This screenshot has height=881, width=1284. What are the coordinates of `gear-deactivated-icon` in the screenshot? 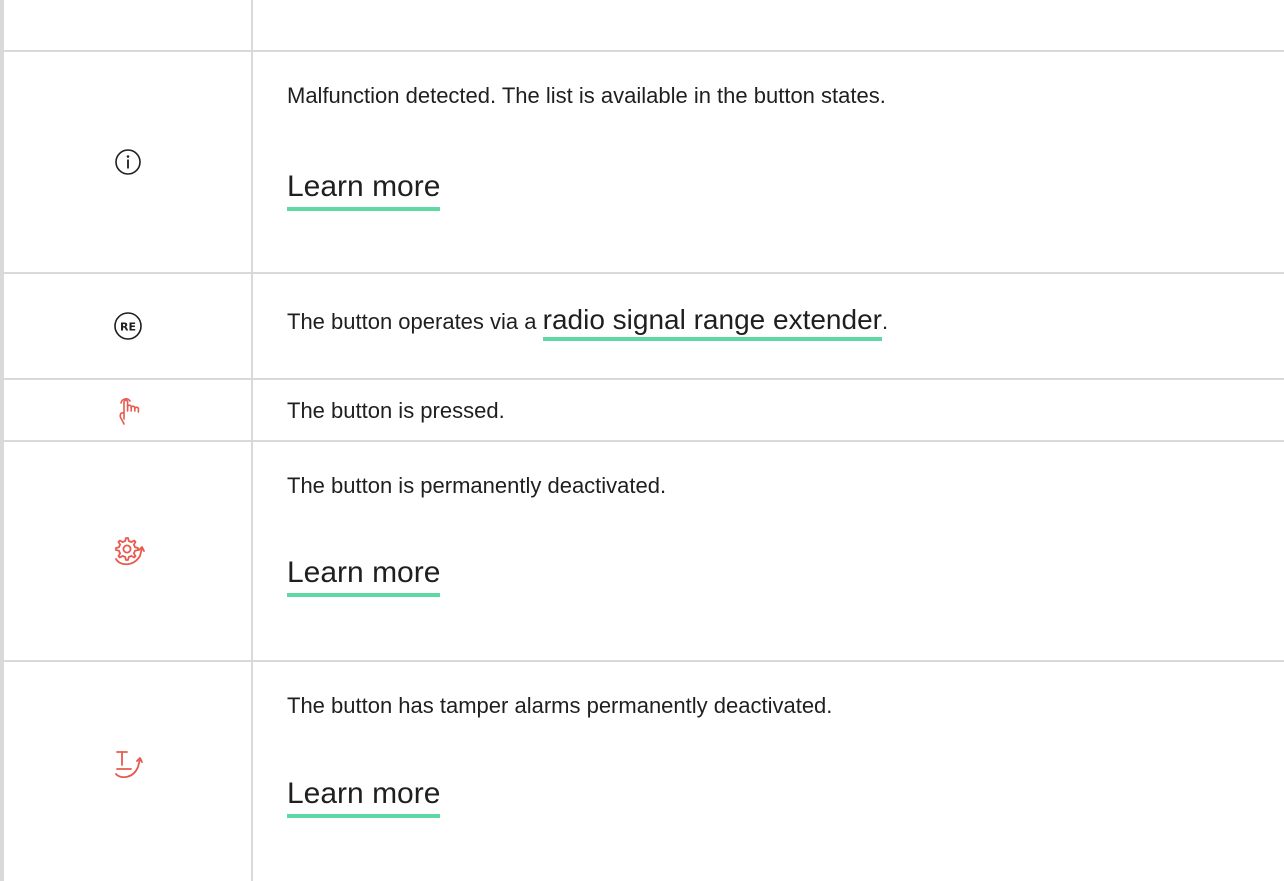 It's located at (129, 551).